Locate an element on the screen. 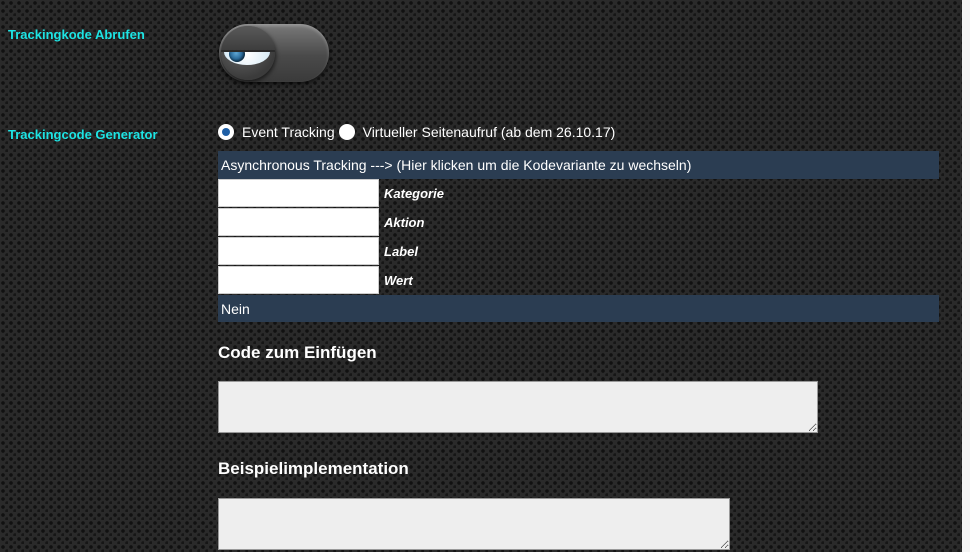 The height and width of the screenshot is (552, 970). label-label: Label is located at coordinates (401, 251).